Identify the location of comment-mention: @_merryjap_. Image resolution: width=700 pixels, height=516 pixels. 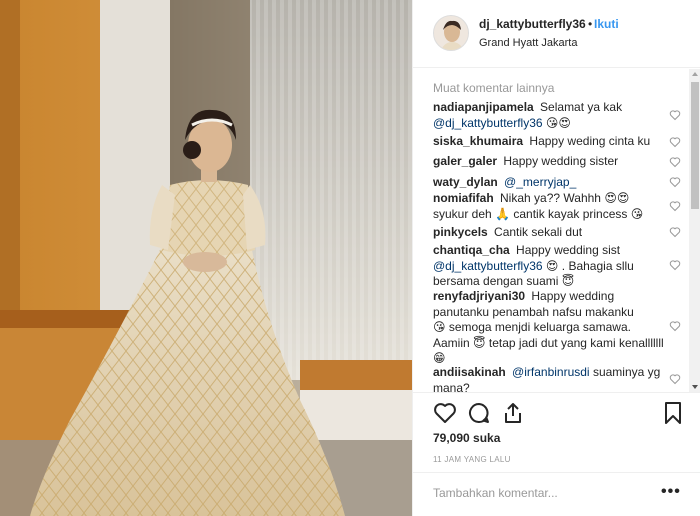
(540, 182).